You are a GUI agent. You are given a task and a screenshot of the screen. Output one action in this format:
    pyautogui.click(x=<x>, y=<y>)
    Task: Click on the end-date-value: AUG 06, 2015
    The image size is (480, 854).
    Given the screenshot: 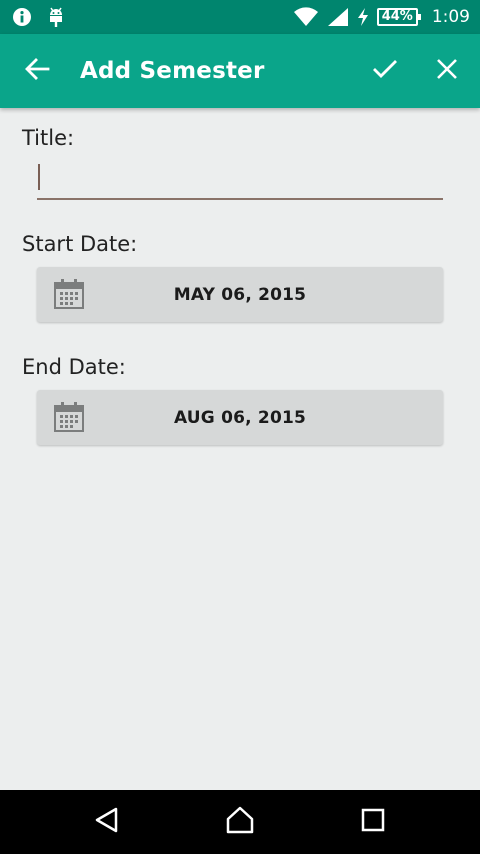 What is the action you would take?
    pyautogui.click(x=240, y=417)
    